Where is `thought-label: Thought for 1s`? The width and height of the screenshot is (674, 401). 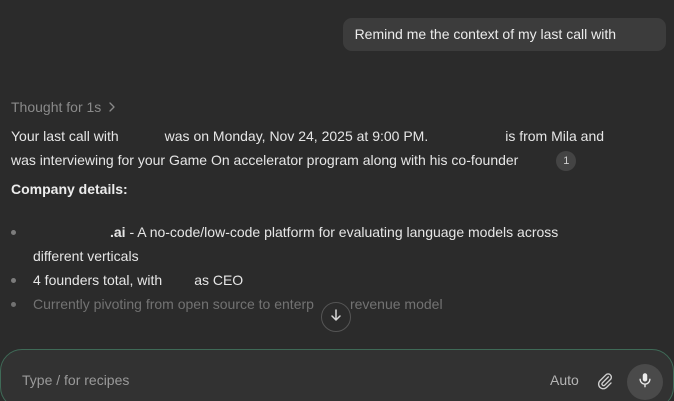 thought-label: Thought for 1s is located at coordinates (56, 107).